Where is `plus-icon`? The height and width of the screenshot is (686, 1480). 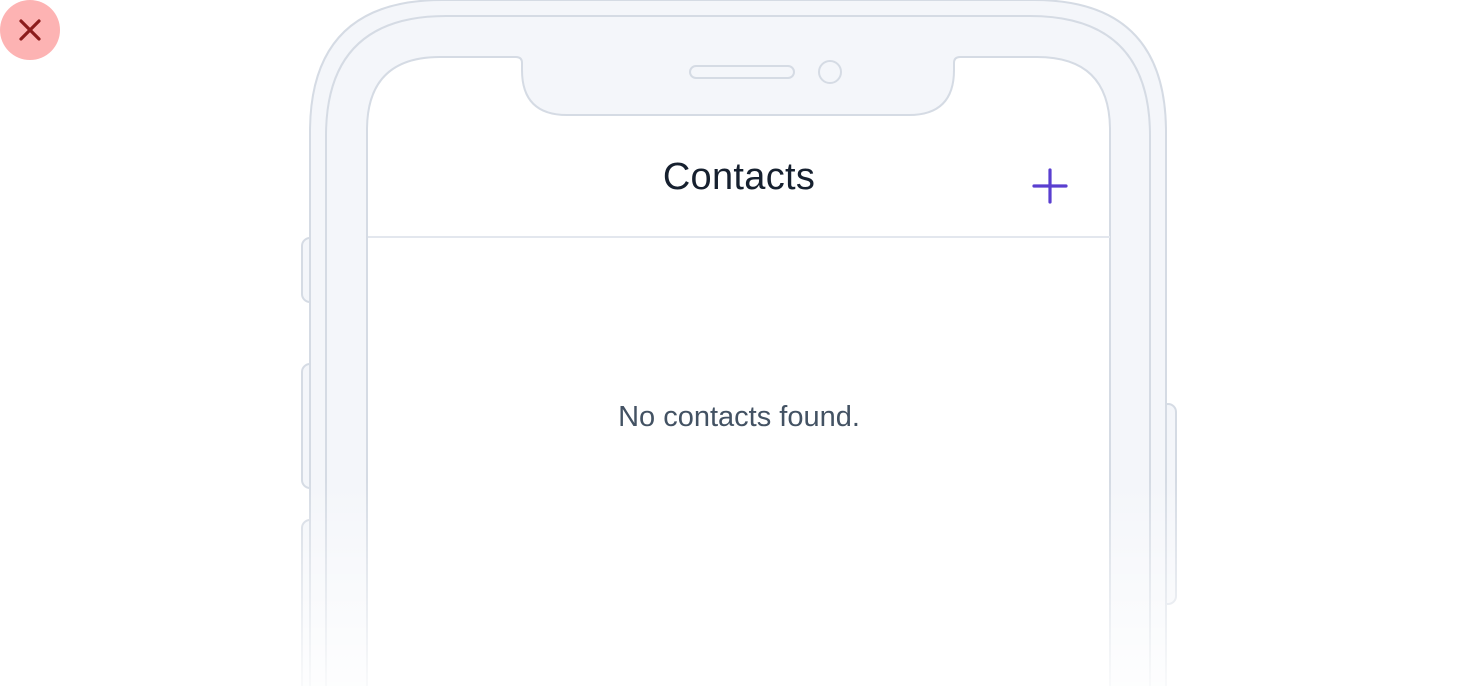
plus-icon is located at coordinates (1050, 186).